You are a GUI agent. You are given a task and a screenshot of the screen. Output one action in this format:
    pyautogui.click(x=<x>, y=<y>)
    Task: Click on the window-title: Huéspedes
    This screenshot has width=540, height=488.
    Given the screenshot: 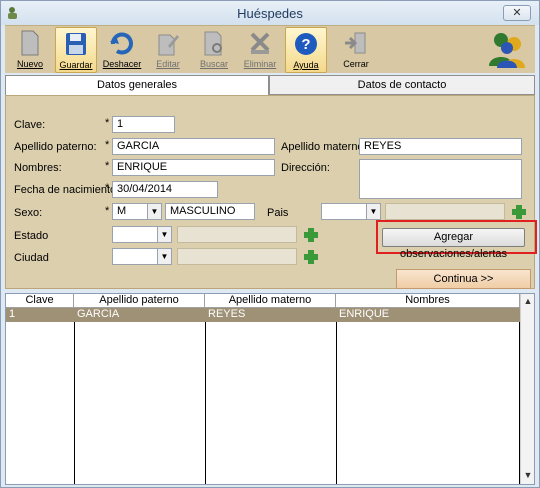 What is the action you would take?
    pyautogui.click(x=270, y=13)
    